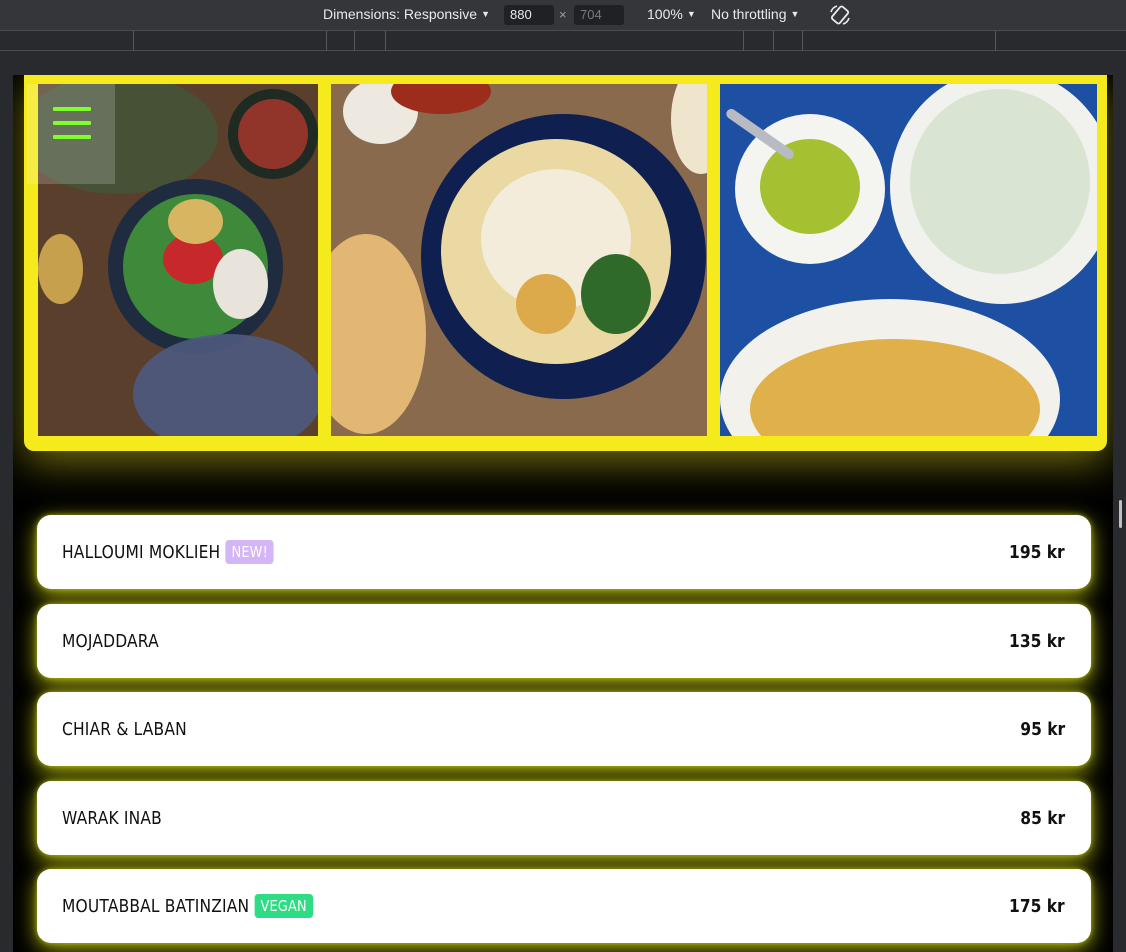 This screenshot has width=1126, height=952. What do you see at coordinates (1037, 906) in the screenshot?
I see `menu-item-price: 175 kr` at bounding box center [1037, 906].